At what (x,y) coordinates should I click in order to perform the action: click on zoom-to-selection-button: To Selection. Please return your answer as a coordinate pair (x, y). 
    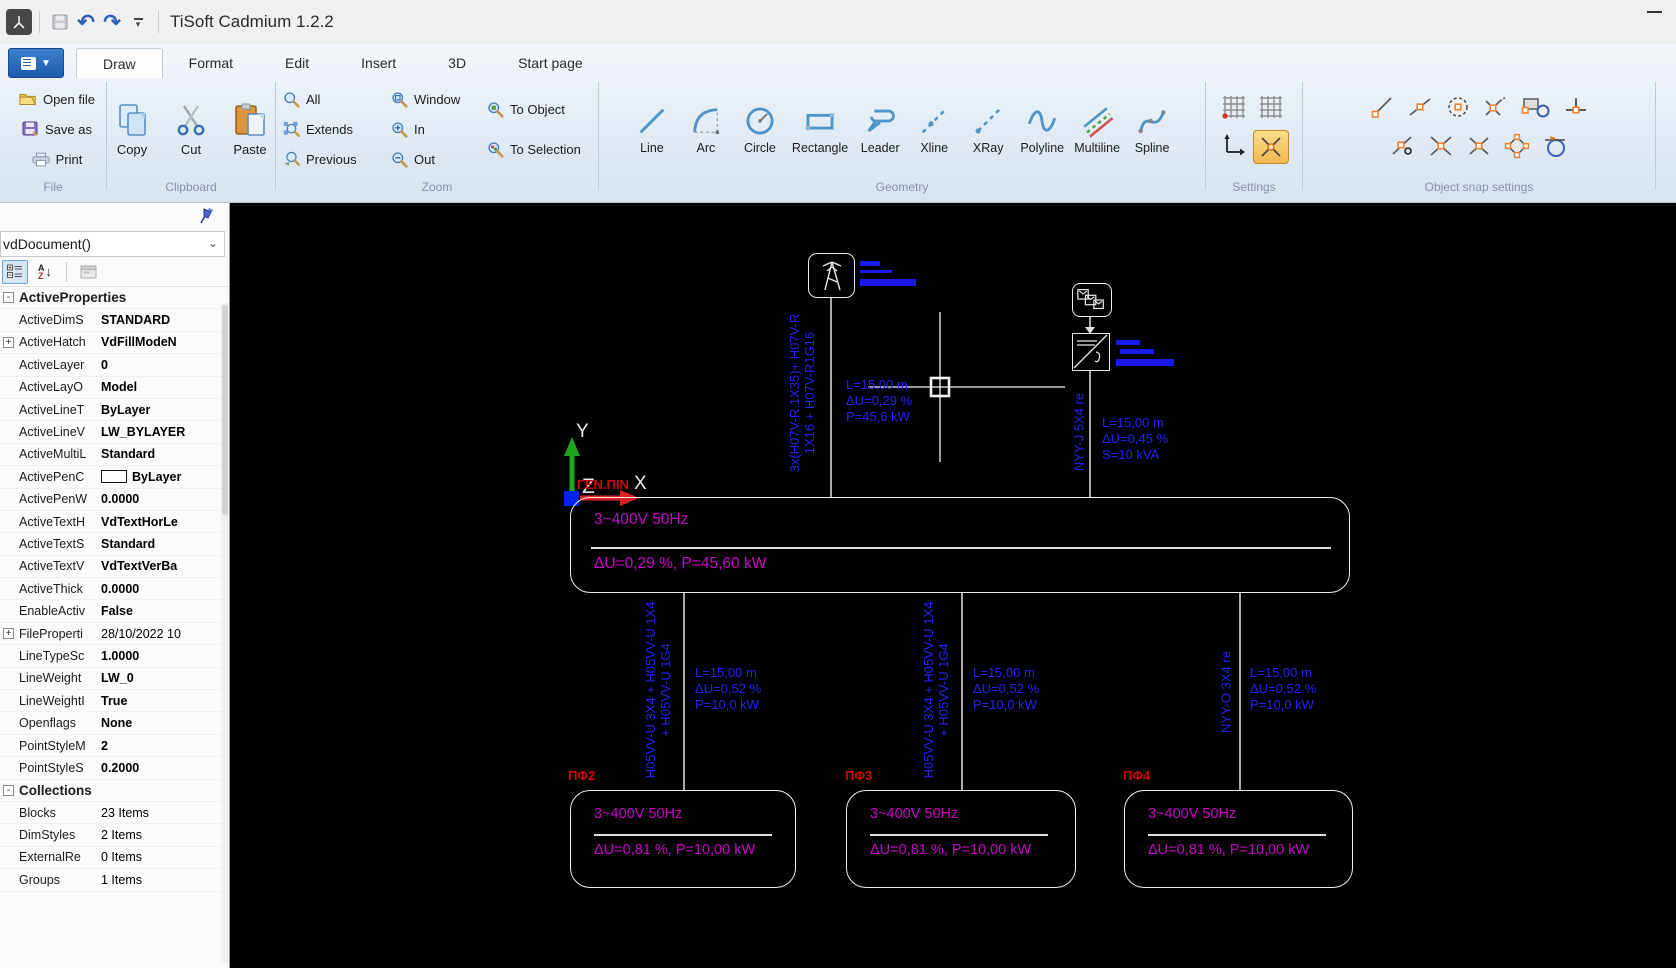
    Looking at the image, I should click on (539, 149).